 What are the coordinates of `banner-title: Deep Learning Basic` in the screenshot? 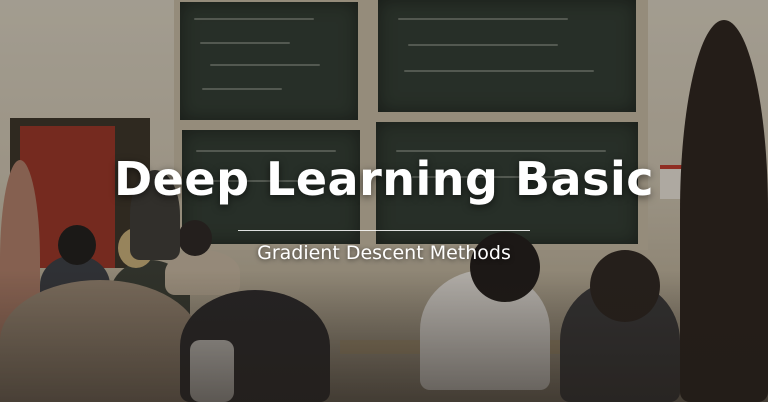 It's located at (384, 179).